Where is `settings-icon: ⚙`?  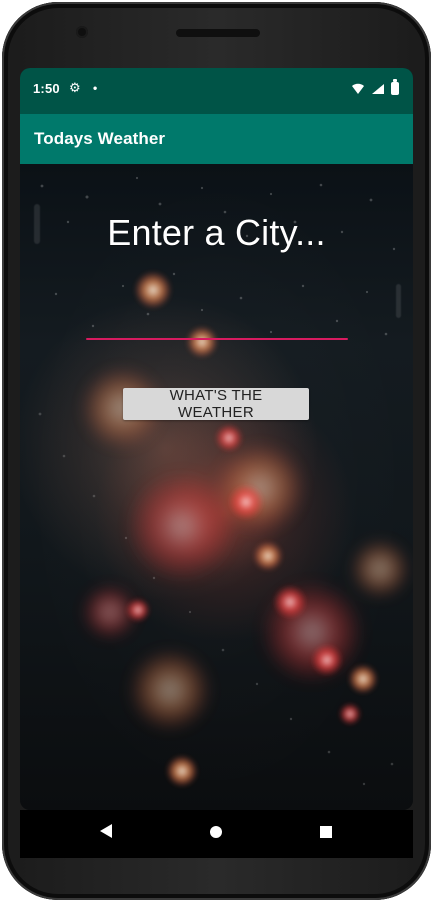 settings-icon: ⚙ is located at coordinates (75, 87).